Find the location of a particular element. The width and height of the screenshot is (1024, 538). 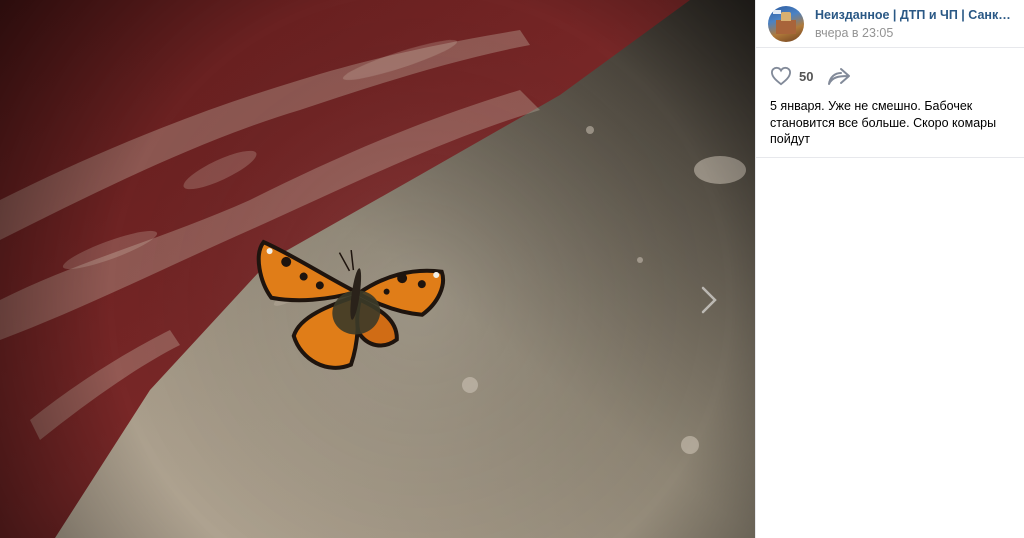

post-actions: 50 is located at coordinates (890, 67).